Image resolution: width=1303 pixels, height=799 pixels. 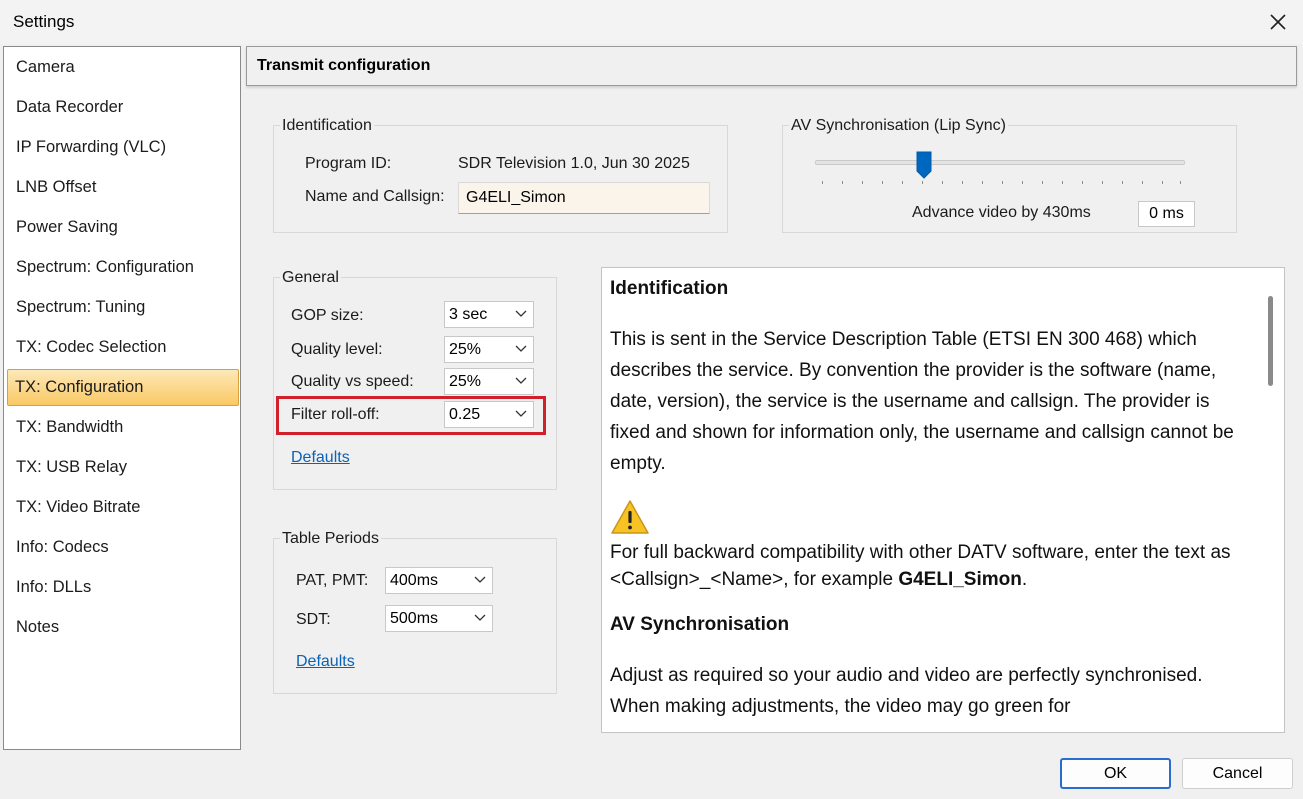 What do you see at coordinates (327, 126) in the screenshot?
I see `identification-group-label: Identification` at bounding box center [327, 126].